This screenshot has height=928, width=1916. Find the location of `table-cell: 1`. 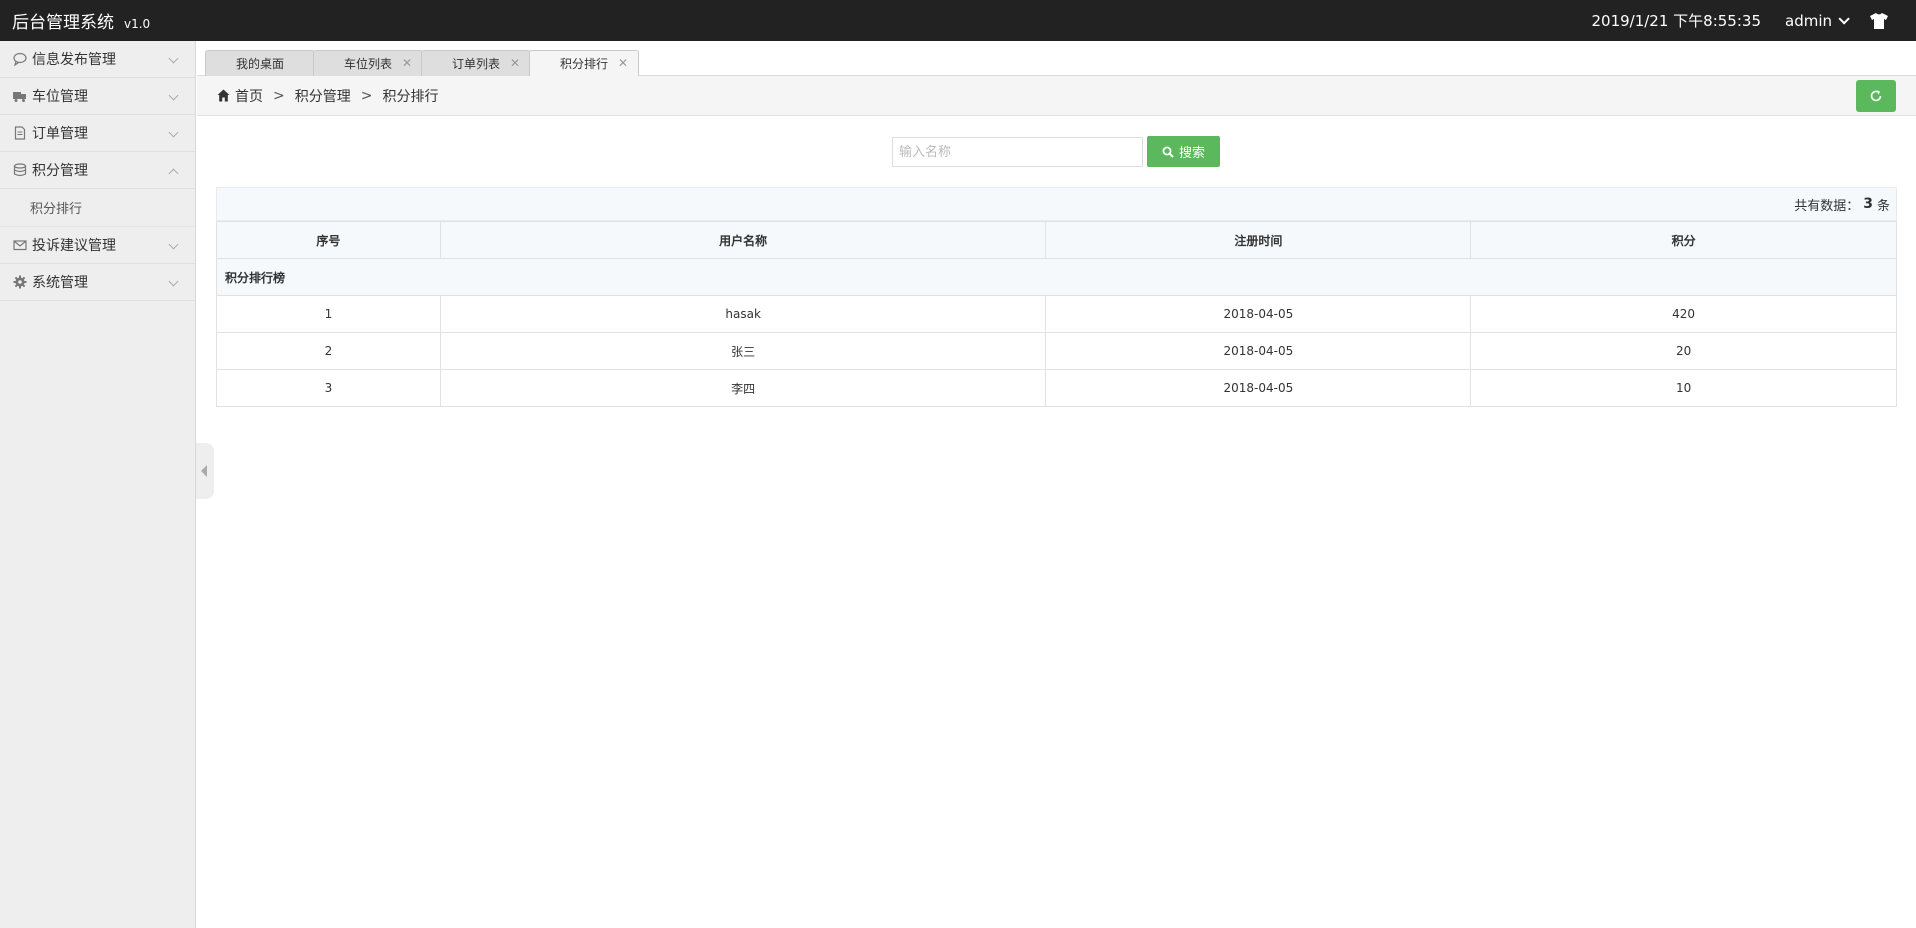

table-cell: 1 is located at coordinates (328, 314).